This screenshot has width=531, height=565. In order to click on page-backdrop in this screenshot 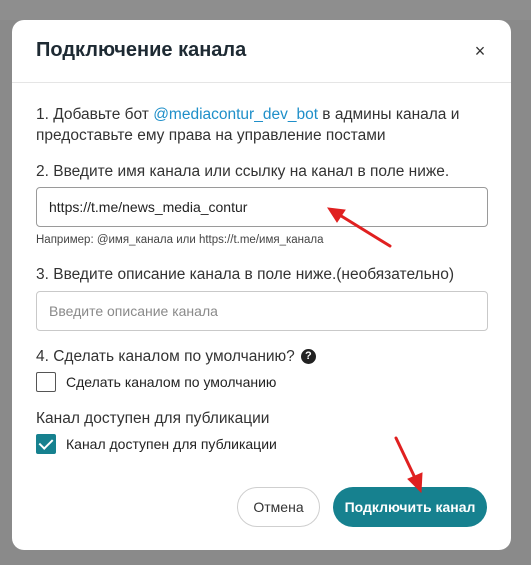, I will do `click(265, 10)`.